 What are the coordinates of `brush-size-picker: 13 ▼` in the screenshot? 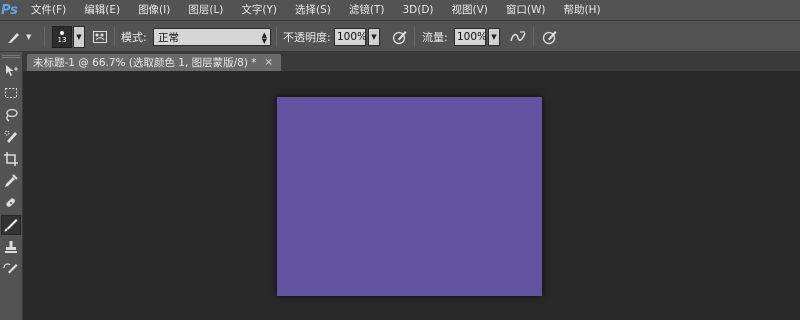 It's located at (68, 37).